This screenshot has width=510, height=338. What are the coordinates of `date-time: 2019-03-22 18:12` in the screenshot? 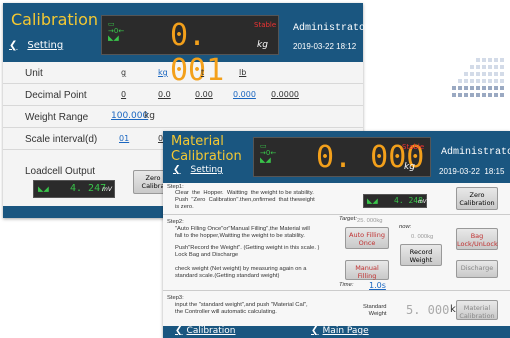 It's located at (325, 46).